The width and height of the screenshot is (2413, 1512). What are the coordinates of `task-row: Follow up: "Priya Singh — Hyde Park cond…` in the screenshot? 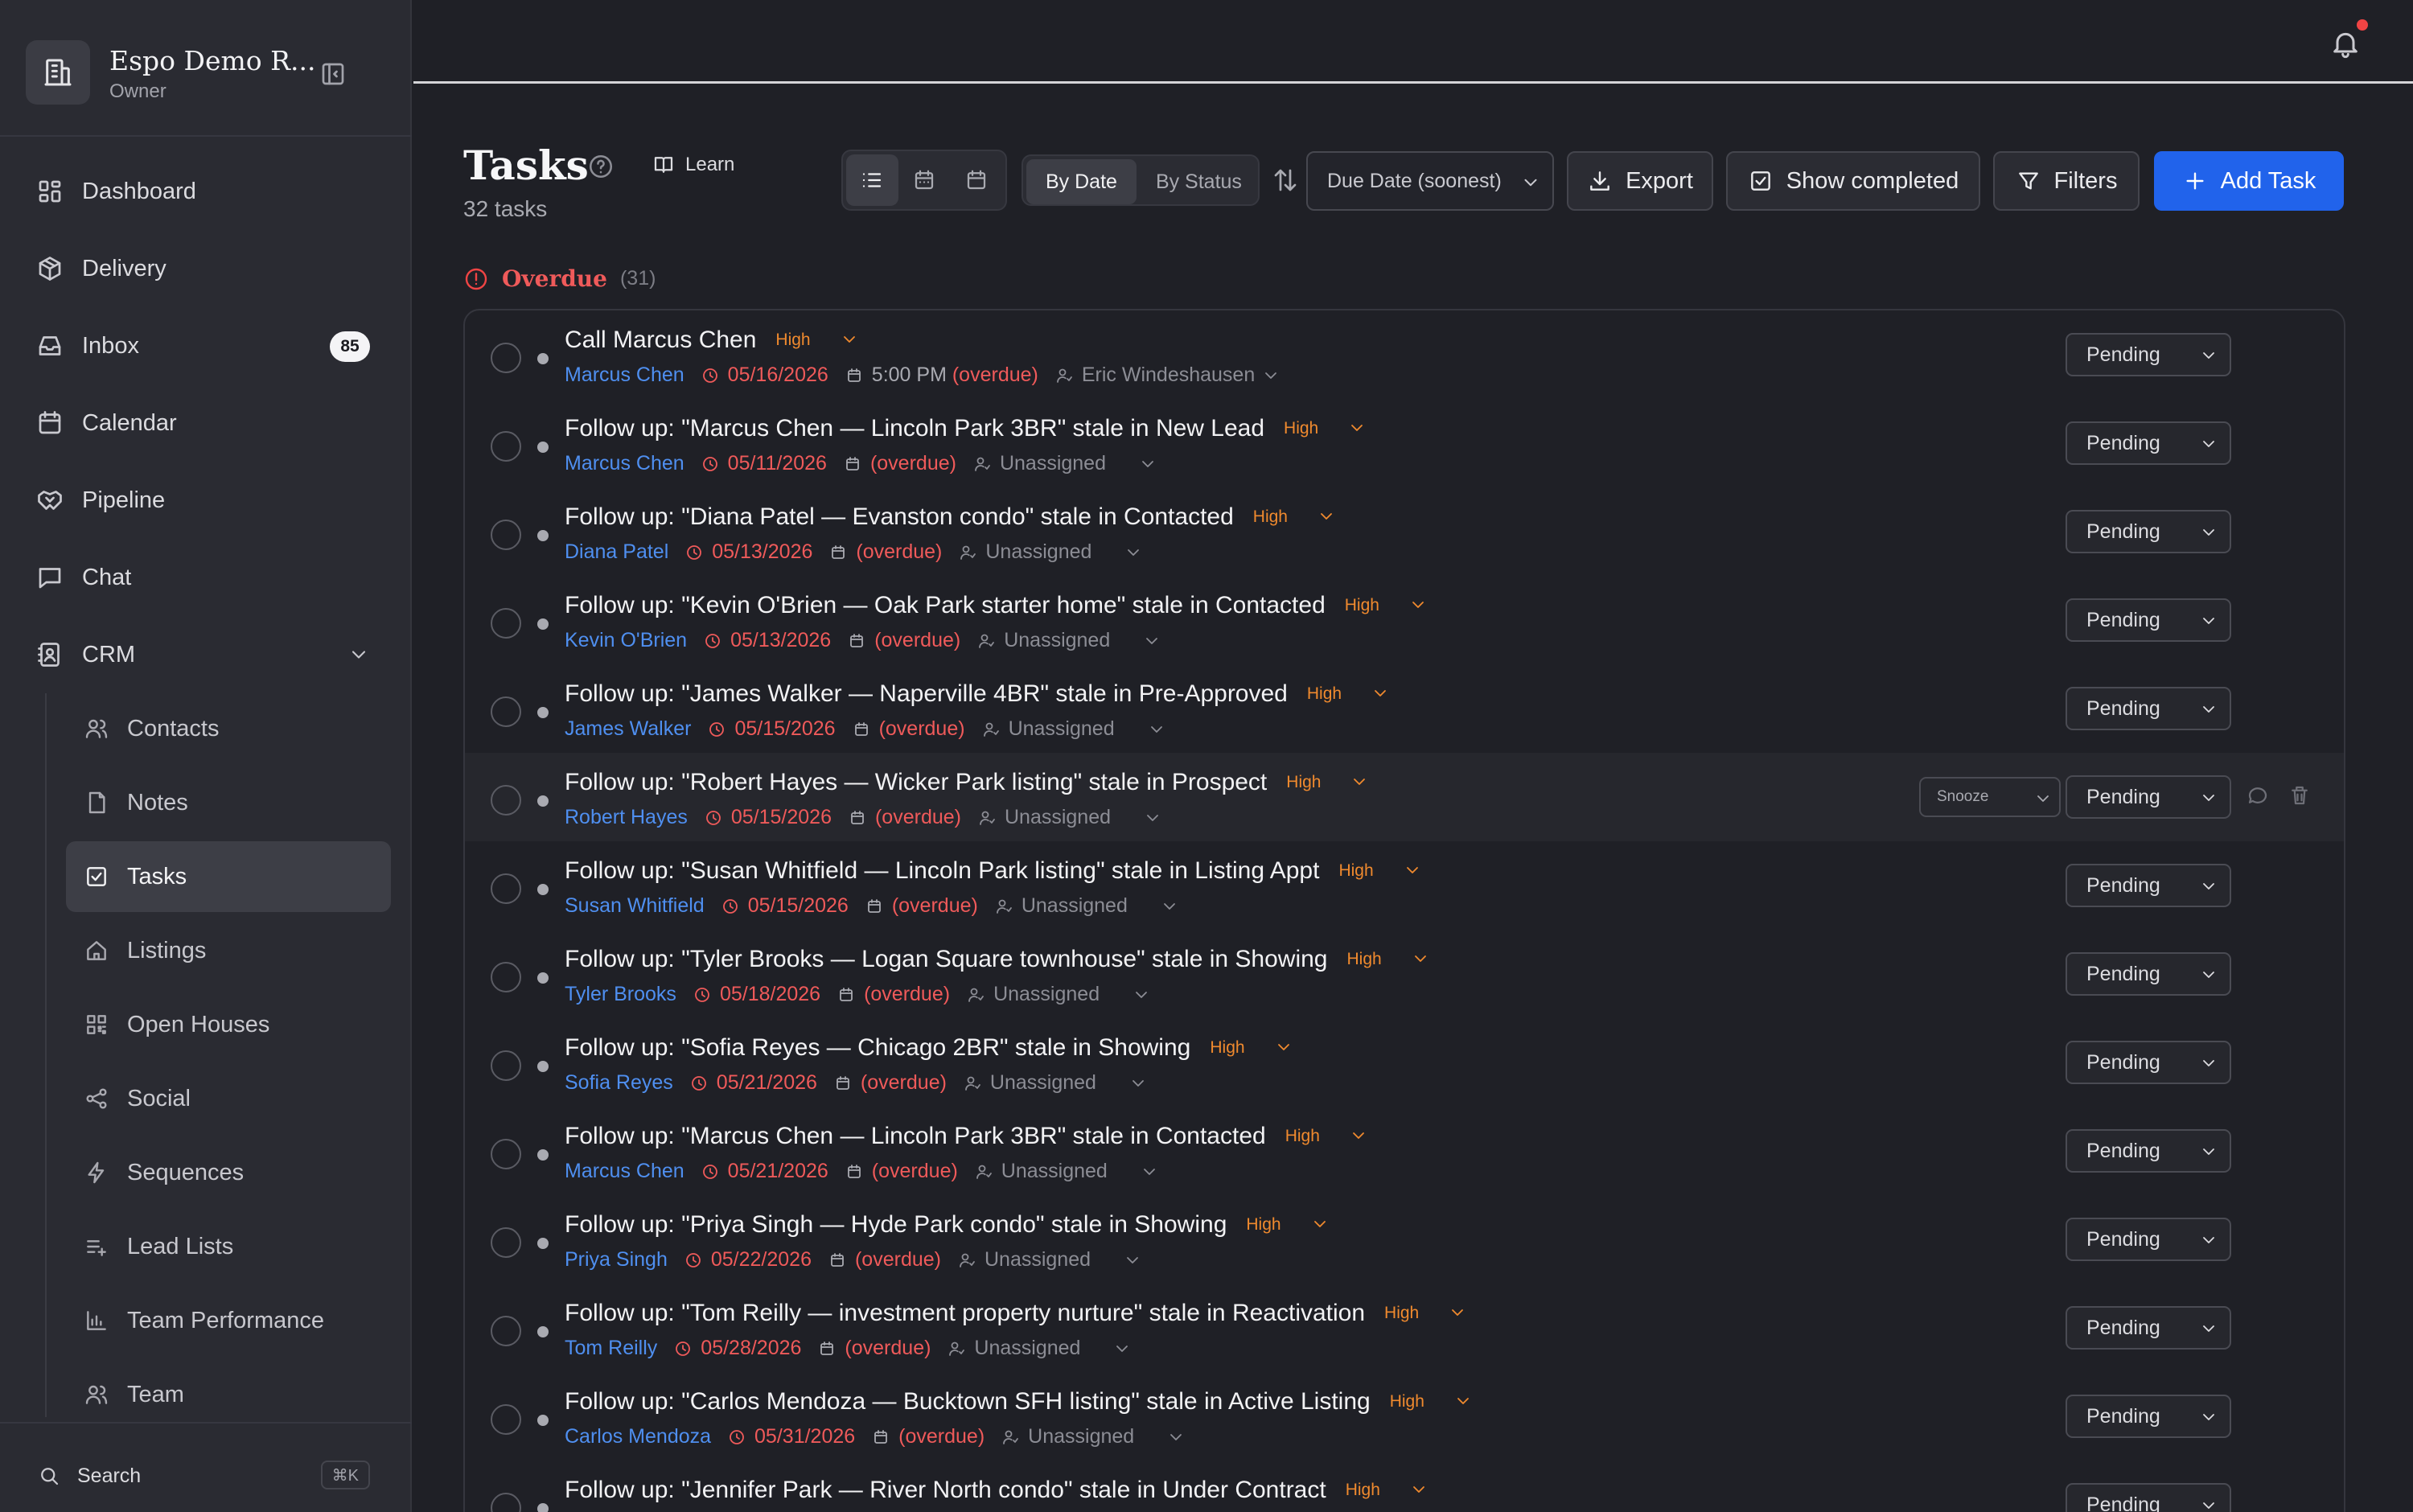 It's located at (1404, 1240).